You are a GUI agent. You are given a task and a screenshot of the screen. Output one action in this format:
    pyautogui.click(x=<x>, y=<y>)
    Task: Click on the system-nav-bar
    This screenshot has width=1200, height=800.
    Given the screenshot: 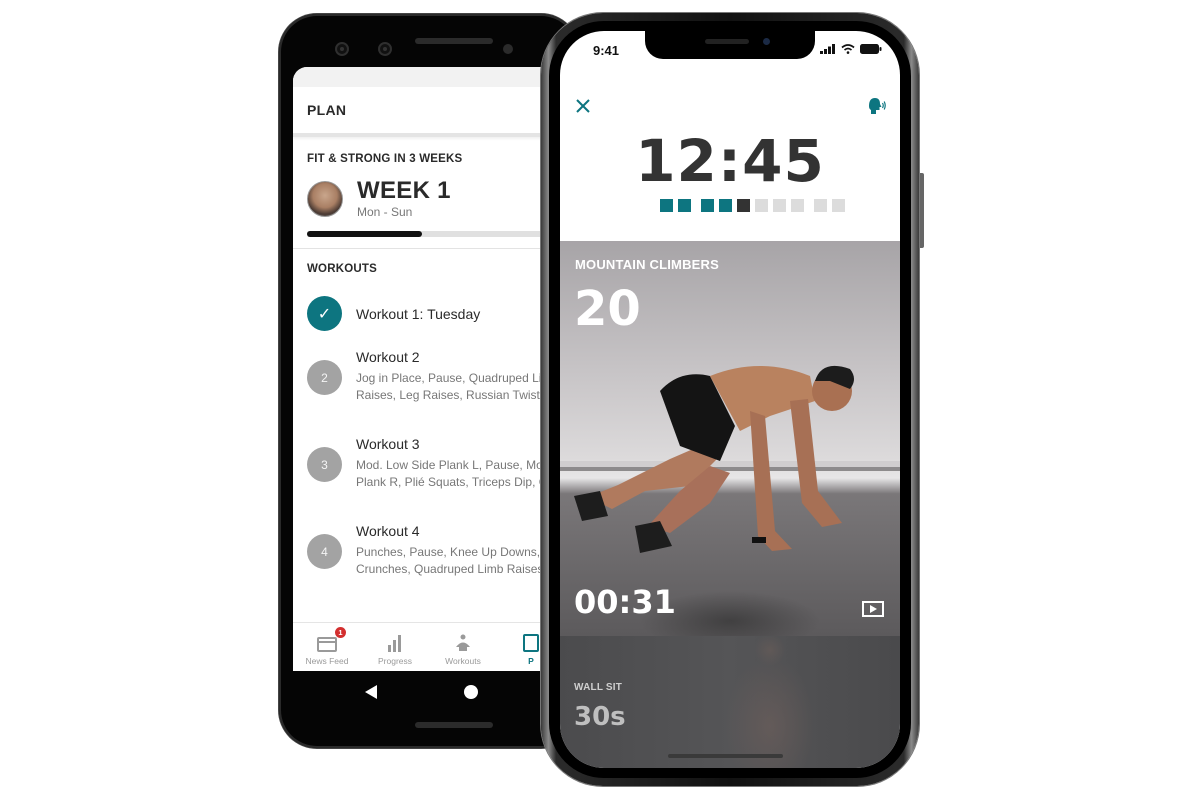 What is the action you would take?
    pyautogui.click(x=429, y=691)
    